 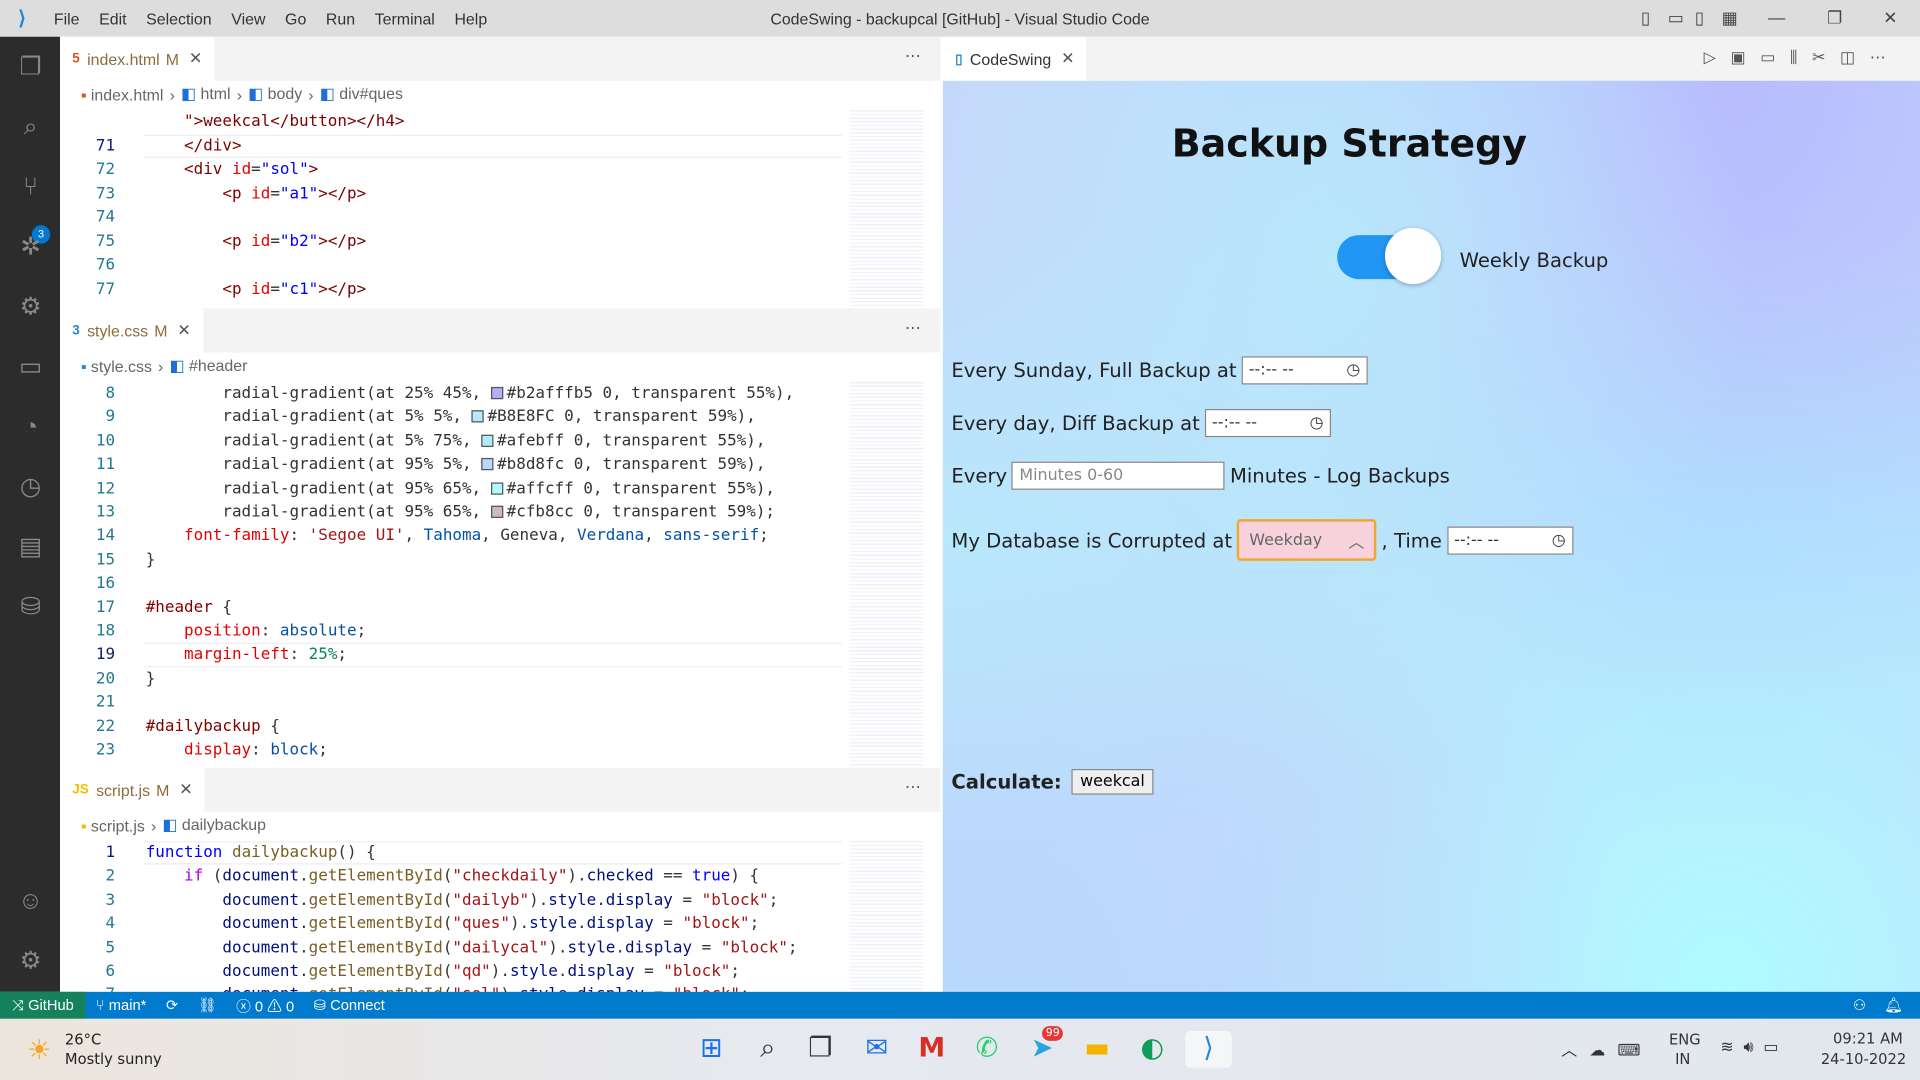 What do you see at coordinates (265, 1005) in the screenshot?
I see `problems-indicator: ⓧ 0 ⚠ 0` at bounding box center [265, 1005].